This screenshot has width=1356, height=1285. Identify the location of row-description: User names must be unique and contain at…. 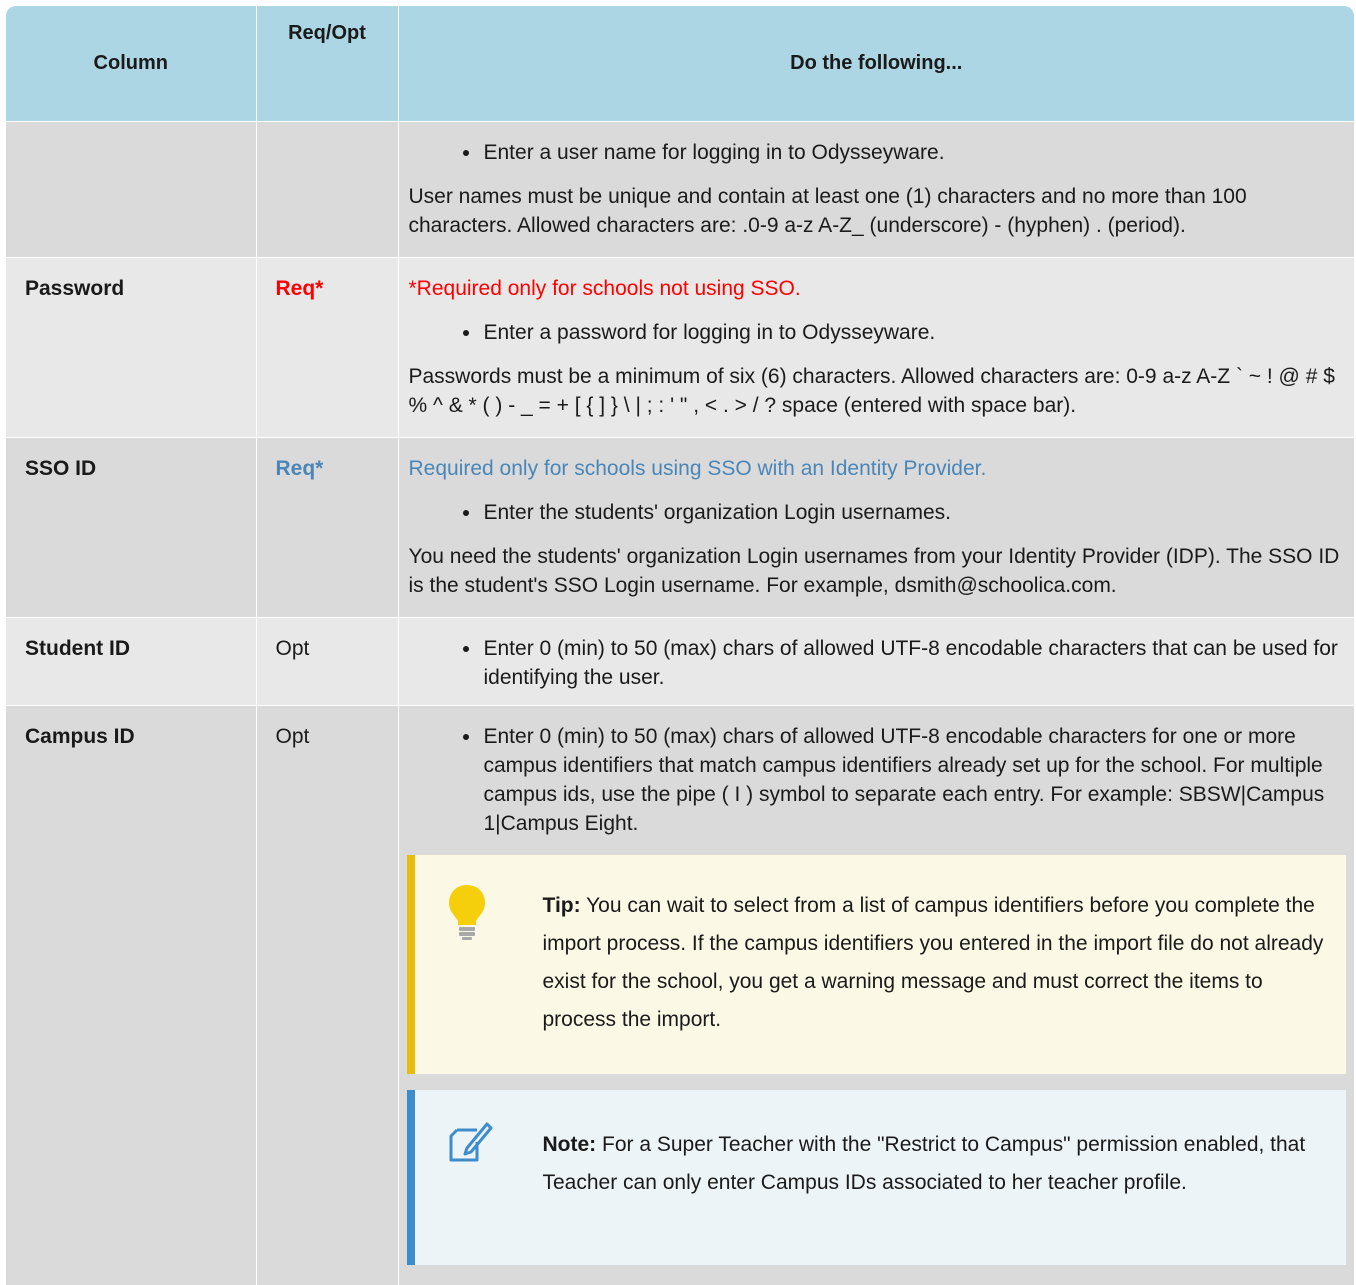
(827, 211).